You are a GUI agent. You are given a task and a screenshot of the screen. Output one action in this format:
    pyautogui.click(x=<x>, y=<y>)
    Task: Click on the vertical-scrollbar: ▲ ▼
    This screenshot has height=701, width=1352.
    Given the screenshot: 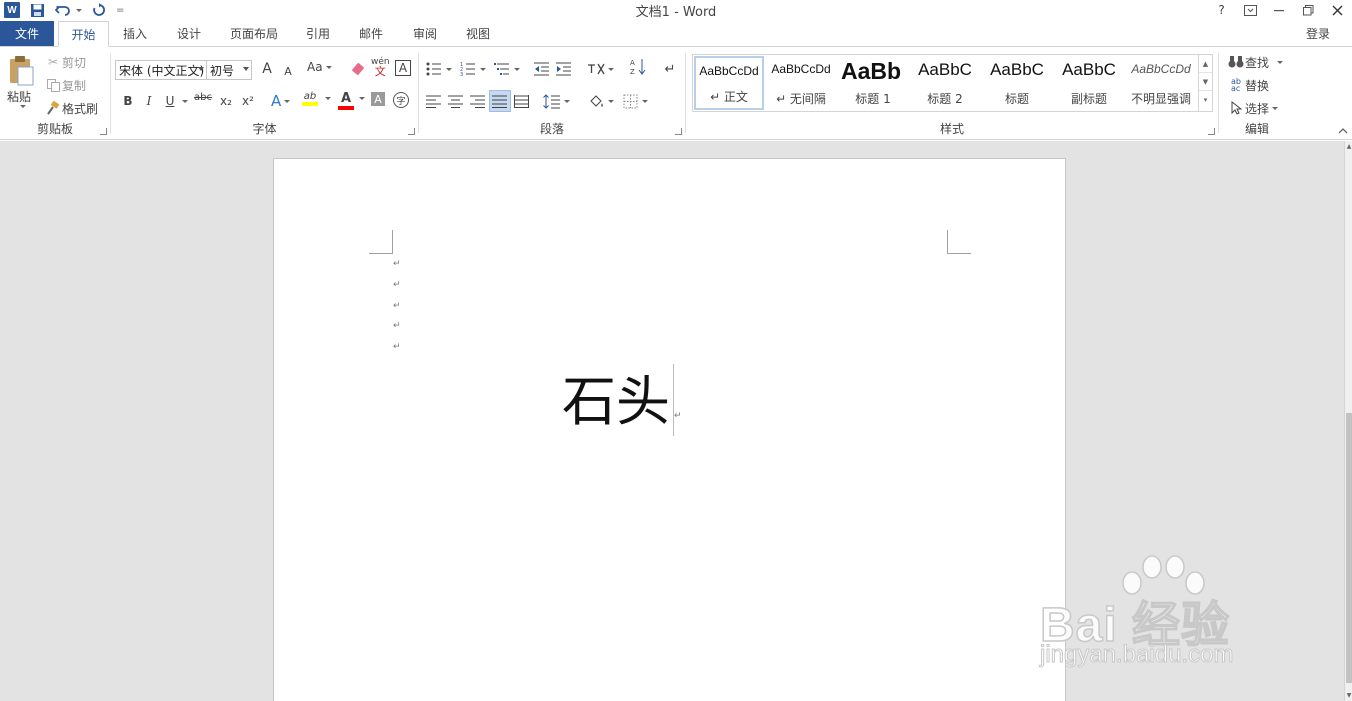 What is the action you would take?
    pyautogui.click(x=1348, y=421)
    